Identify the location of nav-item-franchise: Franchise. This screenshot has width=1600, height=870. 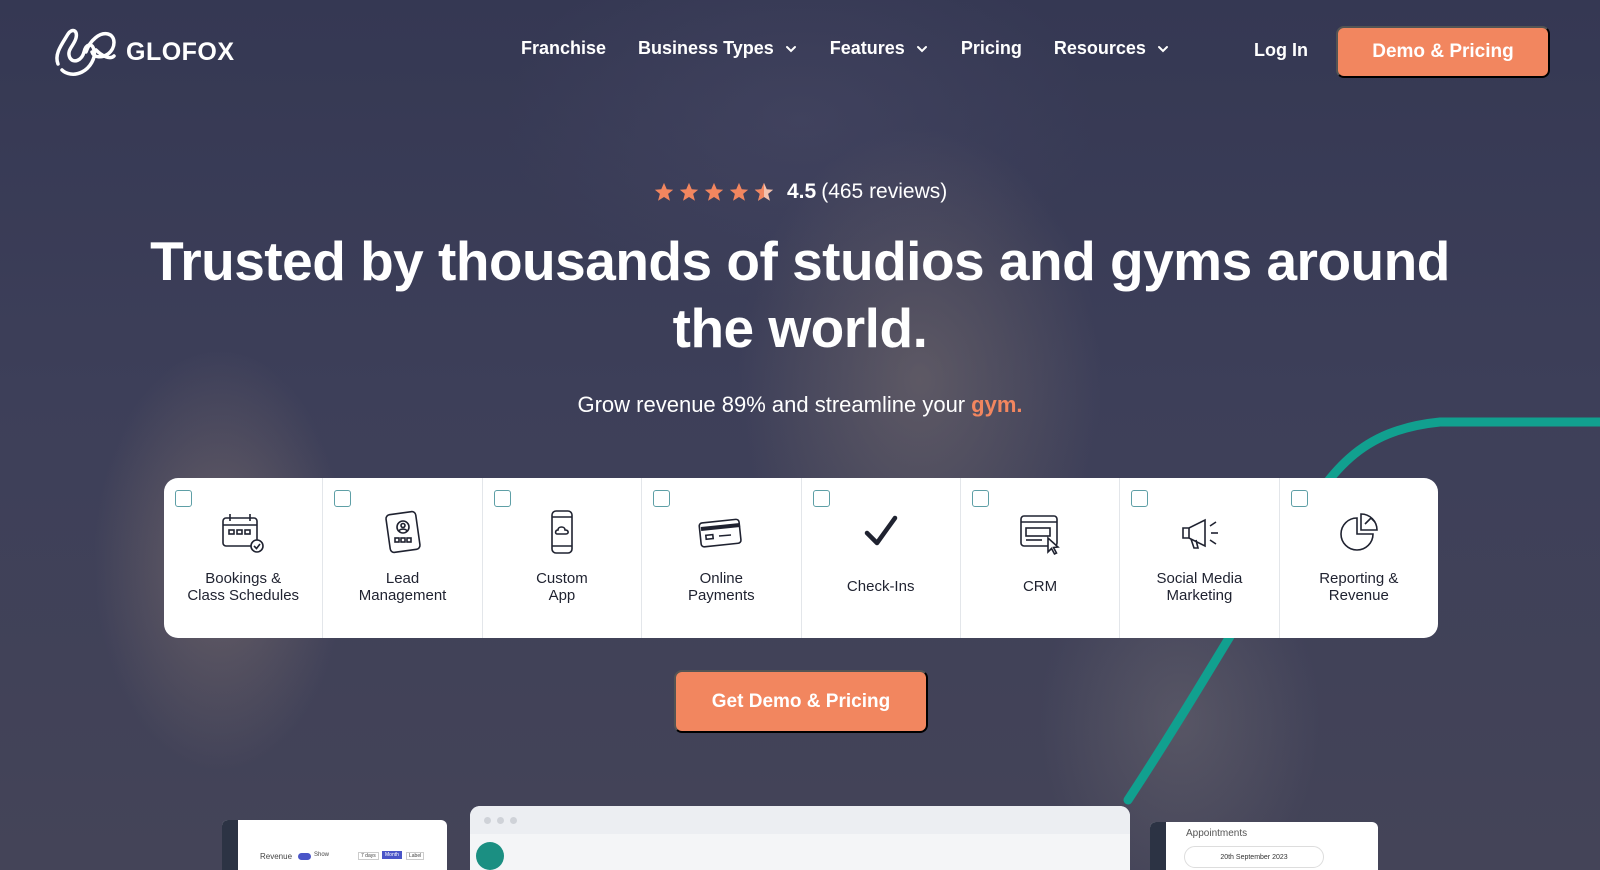
(563, 48).